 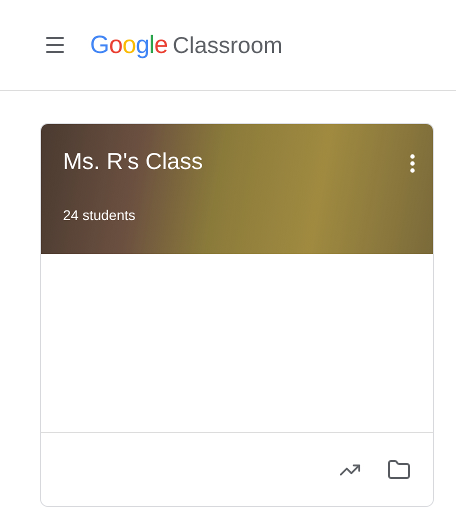 What do you see at coordinates (412, 163) in the screenshot?
I see `kebab-icon` at bounding box center [412, 163].